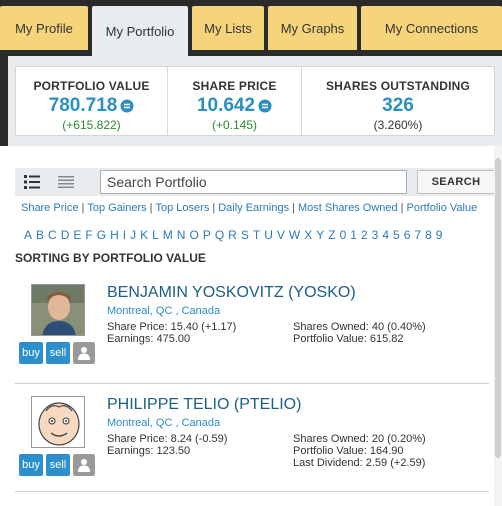 This screenshot has height=506, width=502. I want to click on stat-value: 10.642, so click(234, 106).